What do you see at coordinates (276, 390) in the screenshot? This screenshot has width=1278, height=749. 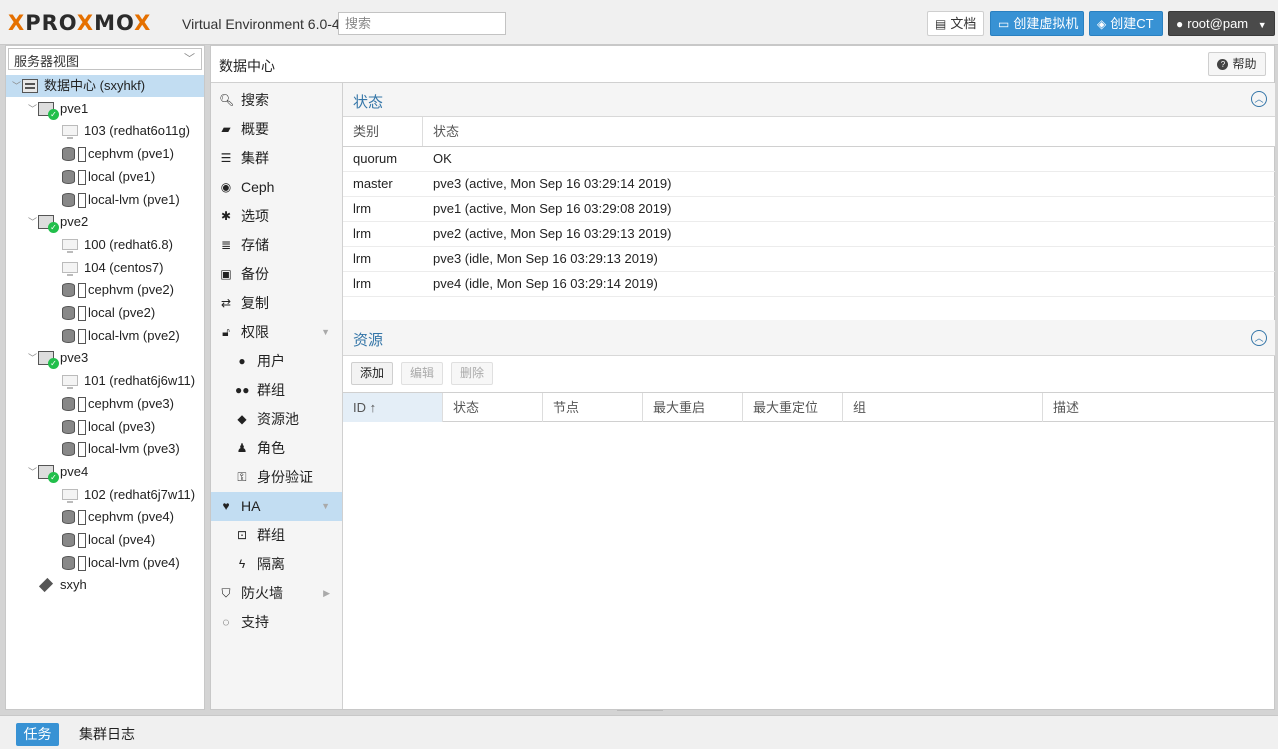 I see `nav-item: ●● 群组` at bounding box center [276, 390].